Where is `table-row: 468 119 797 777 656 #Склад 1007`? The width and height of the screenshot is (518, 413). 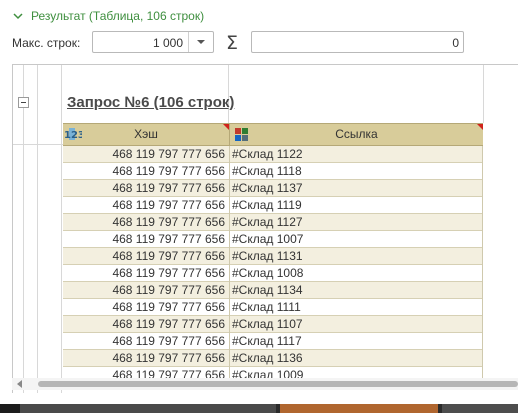
table-row: 468 119 797 777 656 #Склад 1007 is located at coordinates (273, 239).